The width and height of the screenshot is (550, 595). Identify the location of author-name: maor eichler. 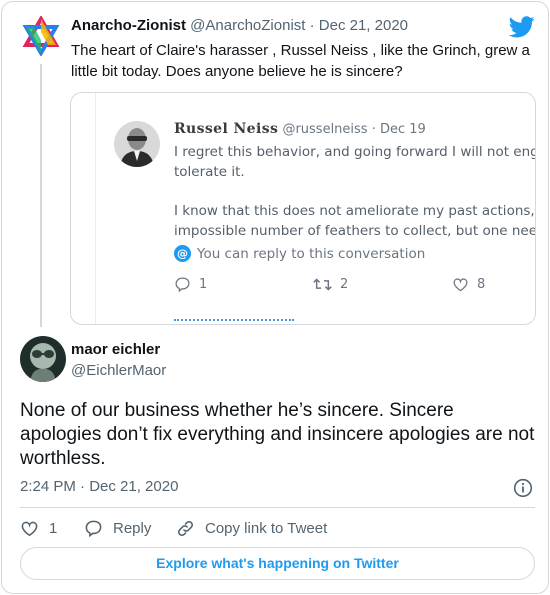
(115, 349).